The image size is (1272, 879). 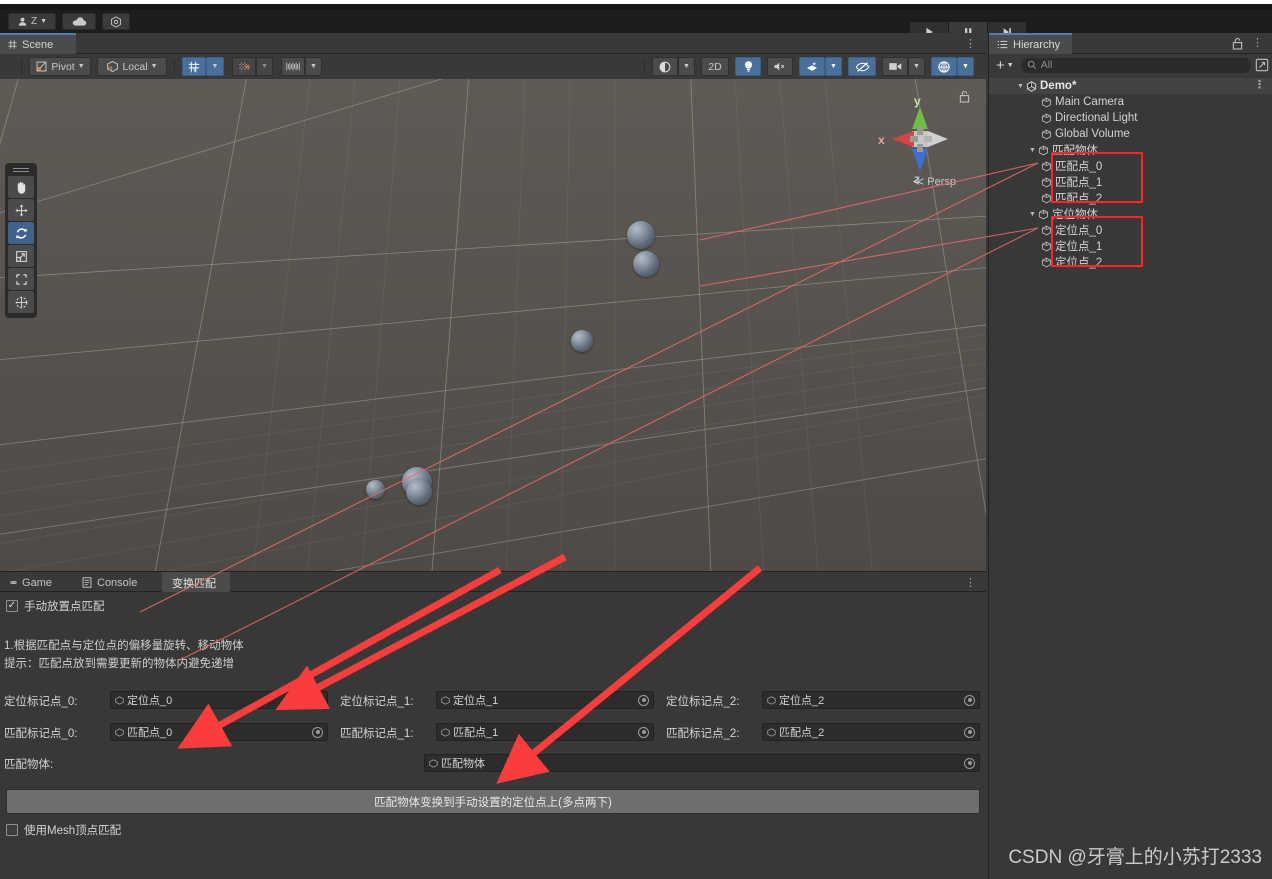 I want to click on apply-transform-button: 匹配物体变换到手动设置的定位点上(多点两下), so click(x=493, y=801).